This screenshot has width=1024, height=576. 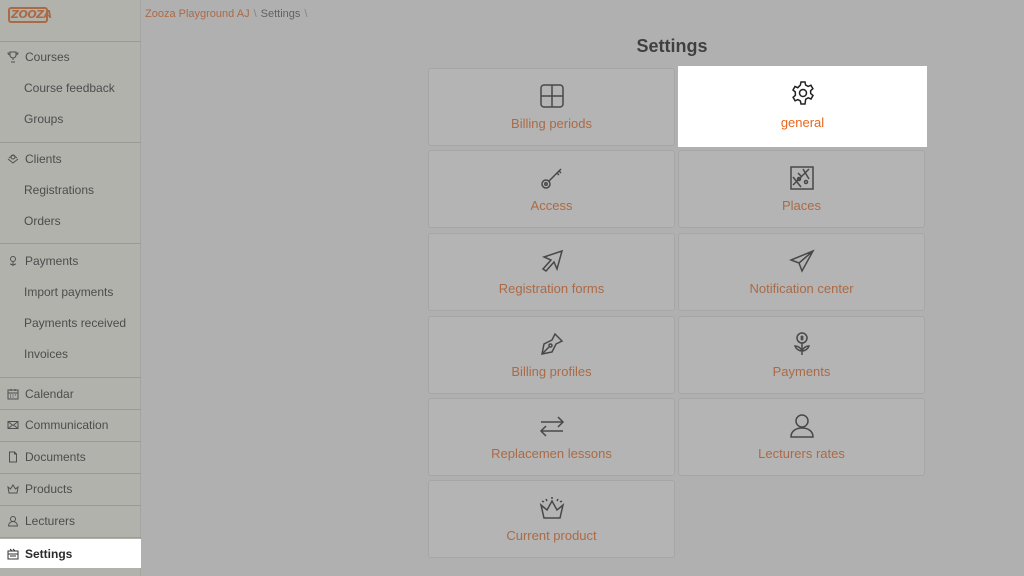 I want to click on sidebar-item-lecturers: Lecturers, so click(x=70, y=521).